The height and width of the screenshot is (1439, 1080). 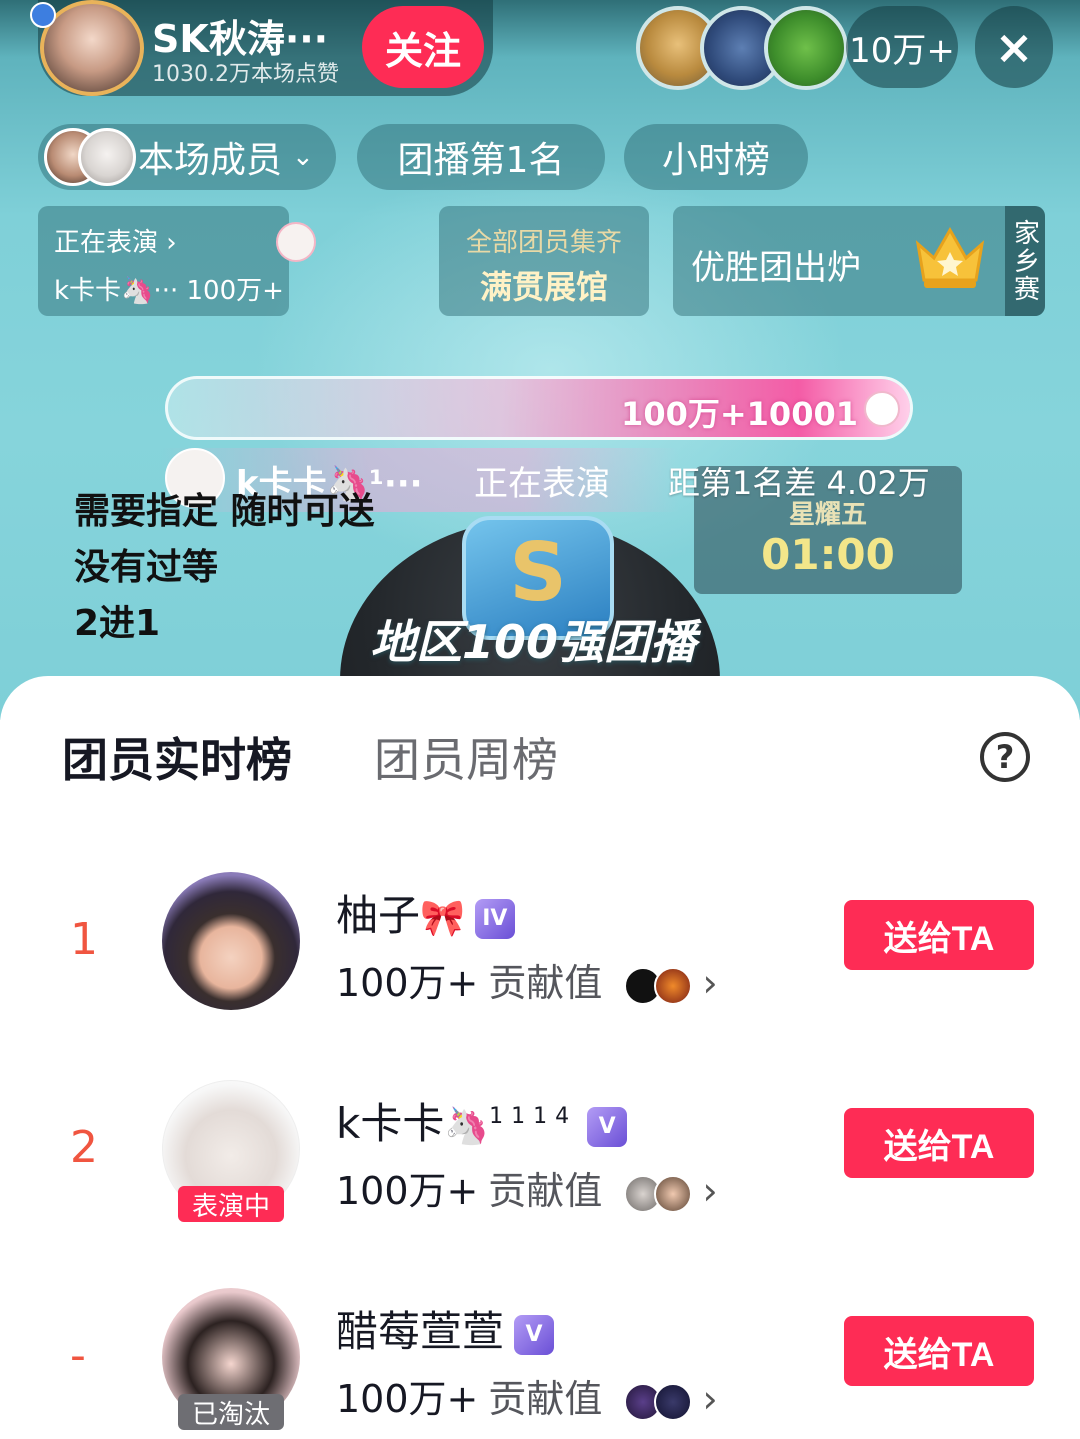 I want to click on hometown-contest-tag: 家乡赛, so click(x=1025, y=261).